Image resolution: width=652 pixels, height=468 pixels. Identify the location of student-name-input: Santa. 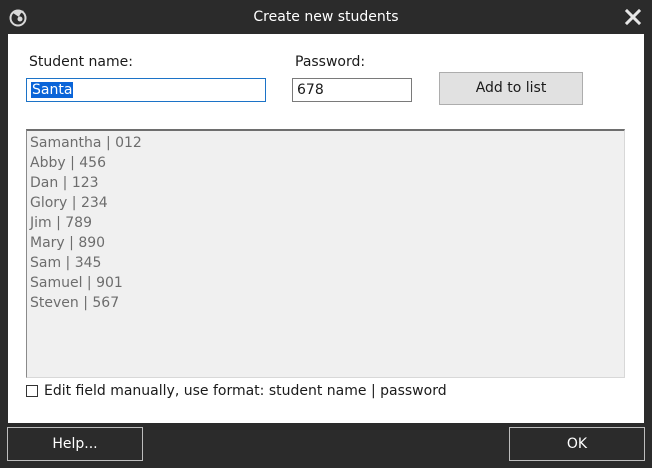
(146, 90).